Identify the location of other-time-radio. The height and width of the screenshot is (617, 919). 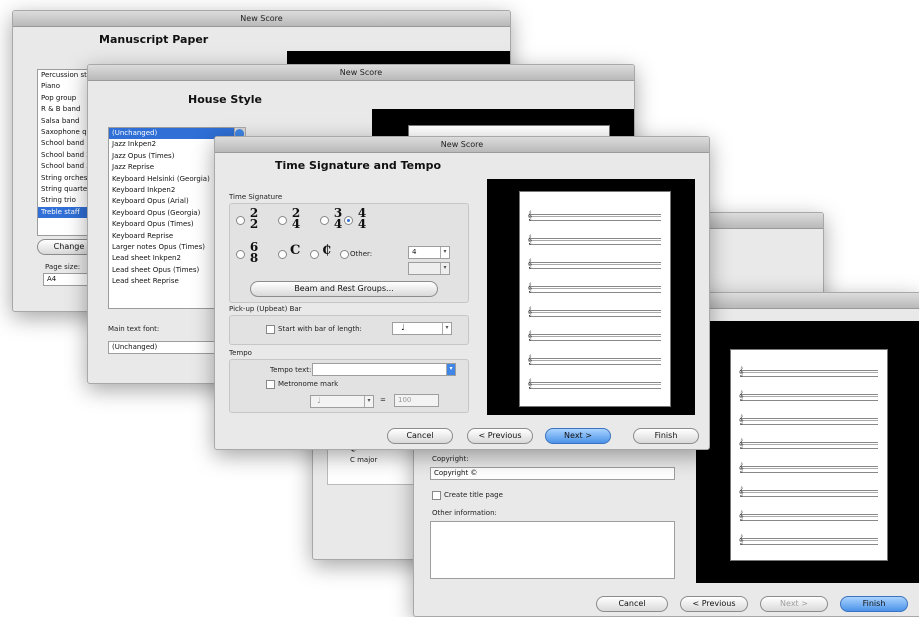
(344, 254).